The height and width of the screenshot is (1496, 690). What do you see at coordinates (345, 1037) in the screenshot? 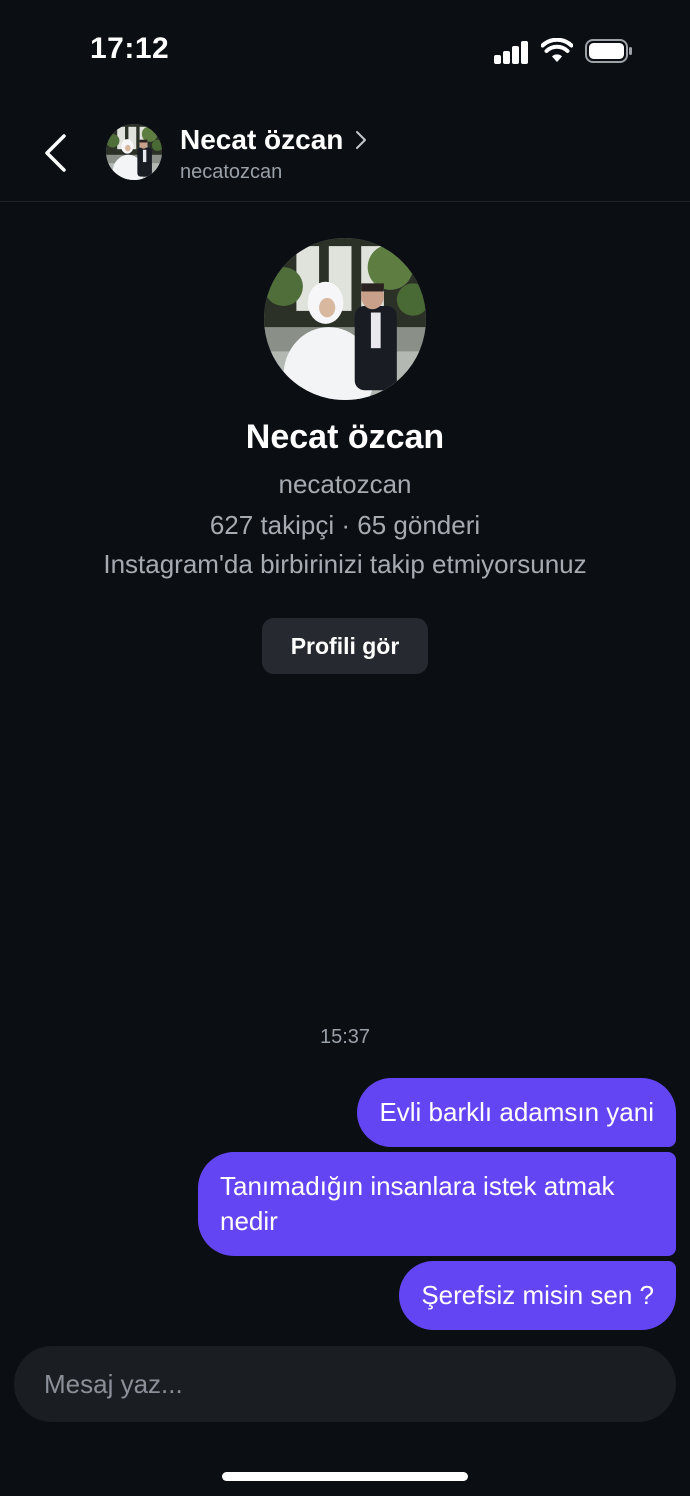
I see `message-timestamp: 15:37` at bounding box center [345, 1037].